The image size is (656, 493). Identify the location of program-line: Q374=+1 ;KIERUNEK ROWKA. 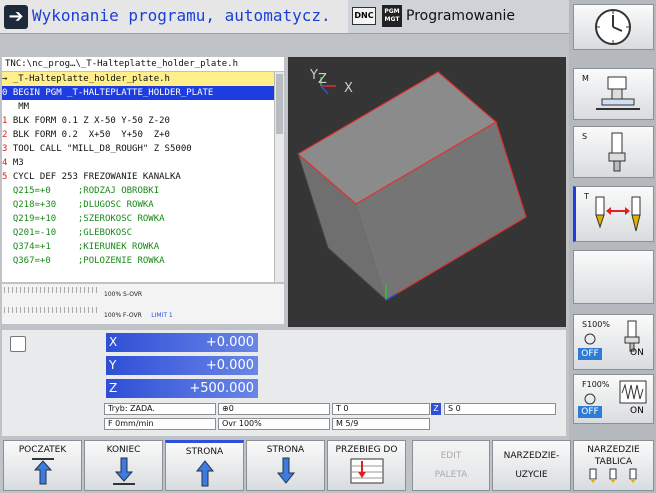
(138, 247).